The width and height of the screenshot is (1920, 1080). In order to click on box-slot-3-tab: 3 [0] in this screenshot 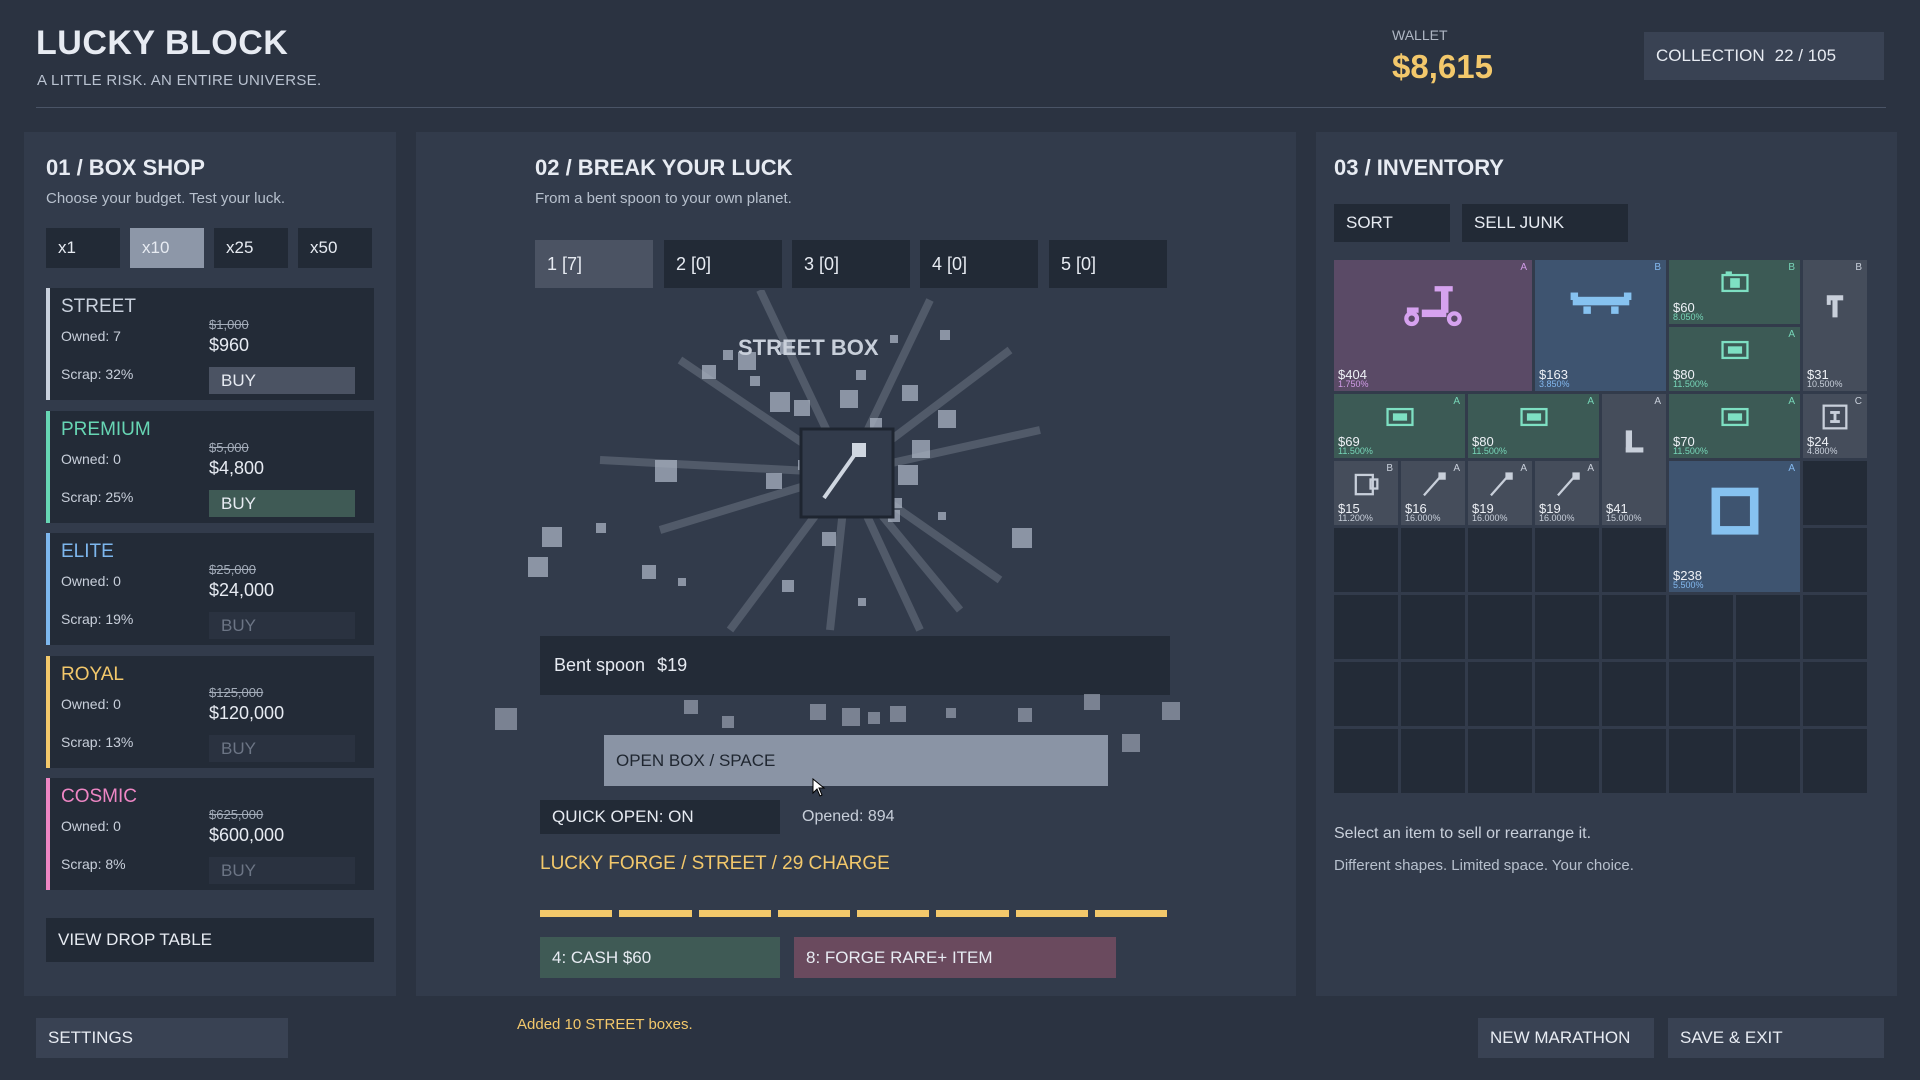, I will do `click(851, 264)`.